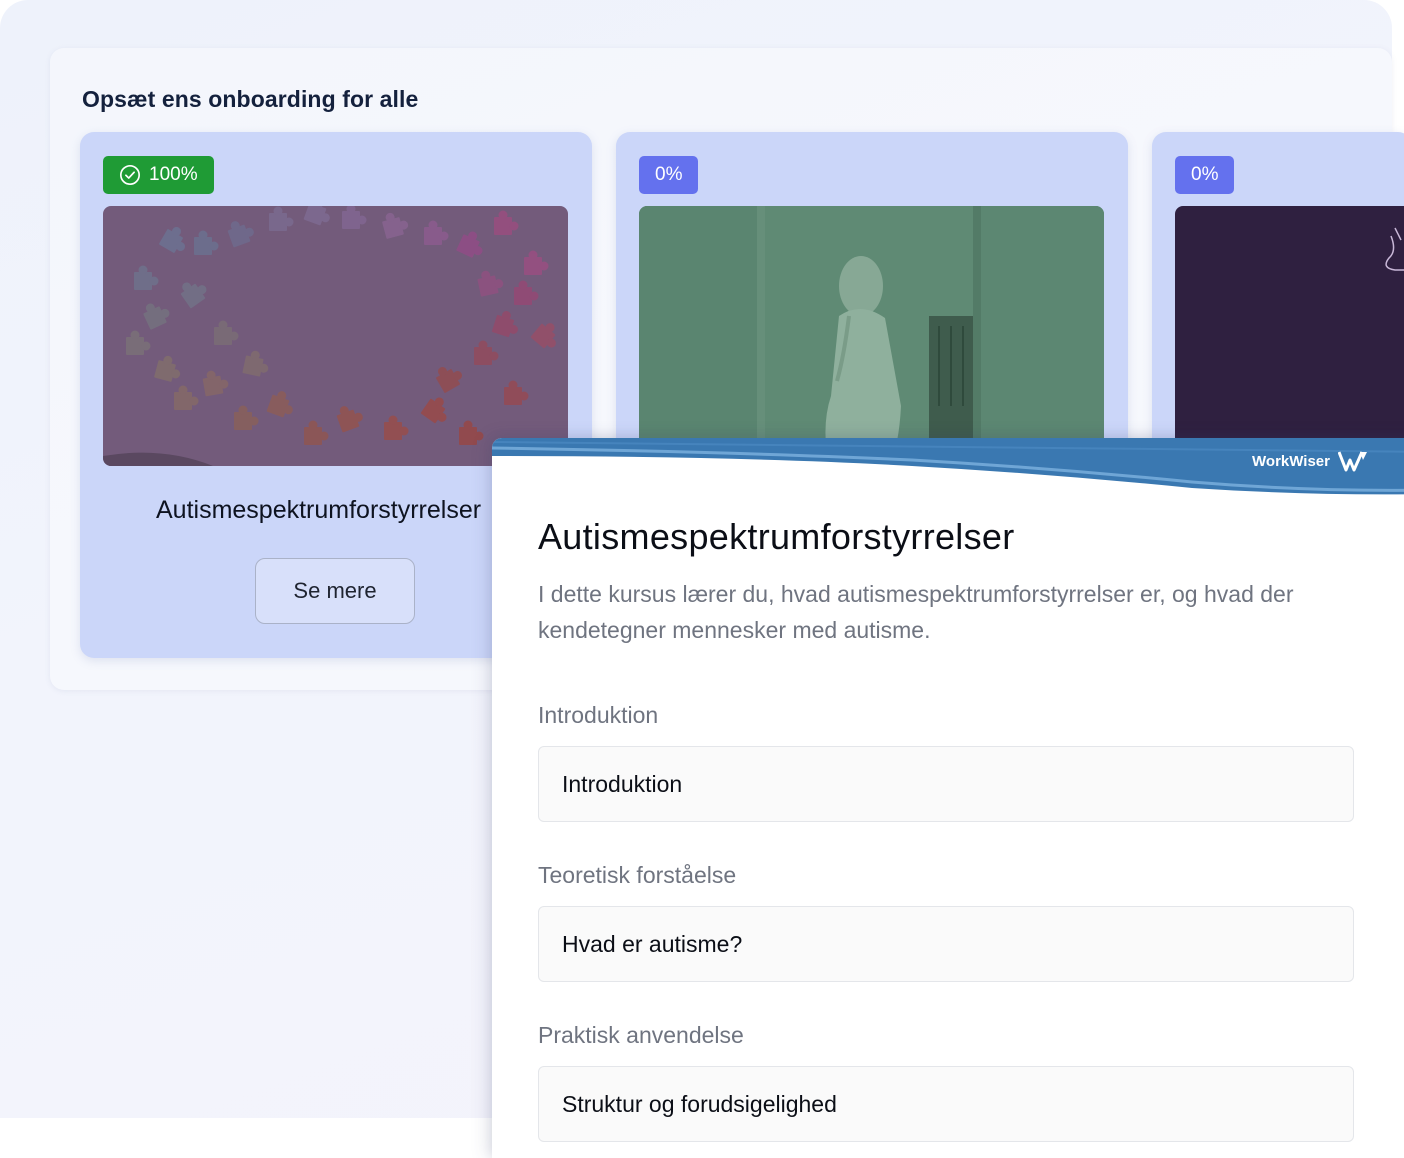 This screenshot has height=1158, width=1404. Describe the element at coordinates (871, 336) in the screenshot. I see `course-thumbnail-person` at that location.